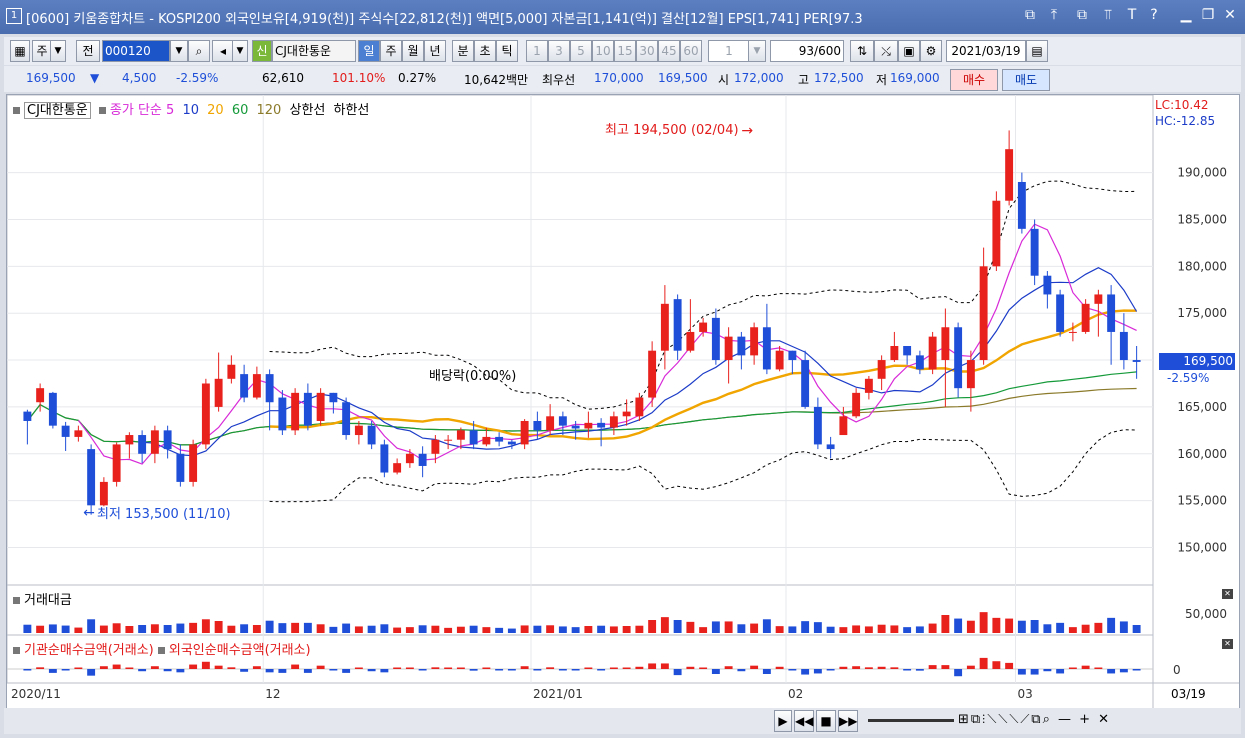 The height and width of the screenshot is (738, 1245). What do you see at coordinates (199, 51) in the screenshot?
I see `search-icon: ⌕` at bounding box center [199, 51].